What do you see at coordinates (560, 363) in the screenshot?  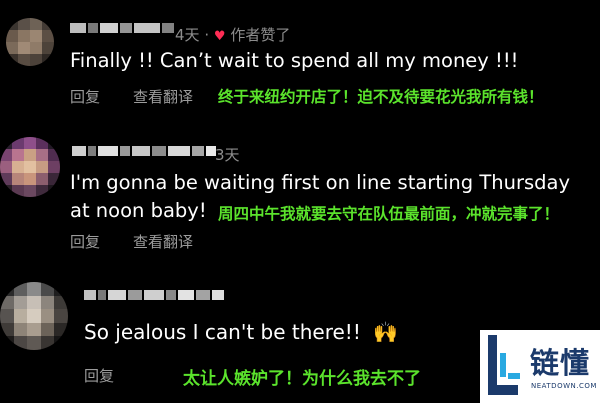 I see `logo-brand-cn: 链懂` at bounding box center [560, 363].